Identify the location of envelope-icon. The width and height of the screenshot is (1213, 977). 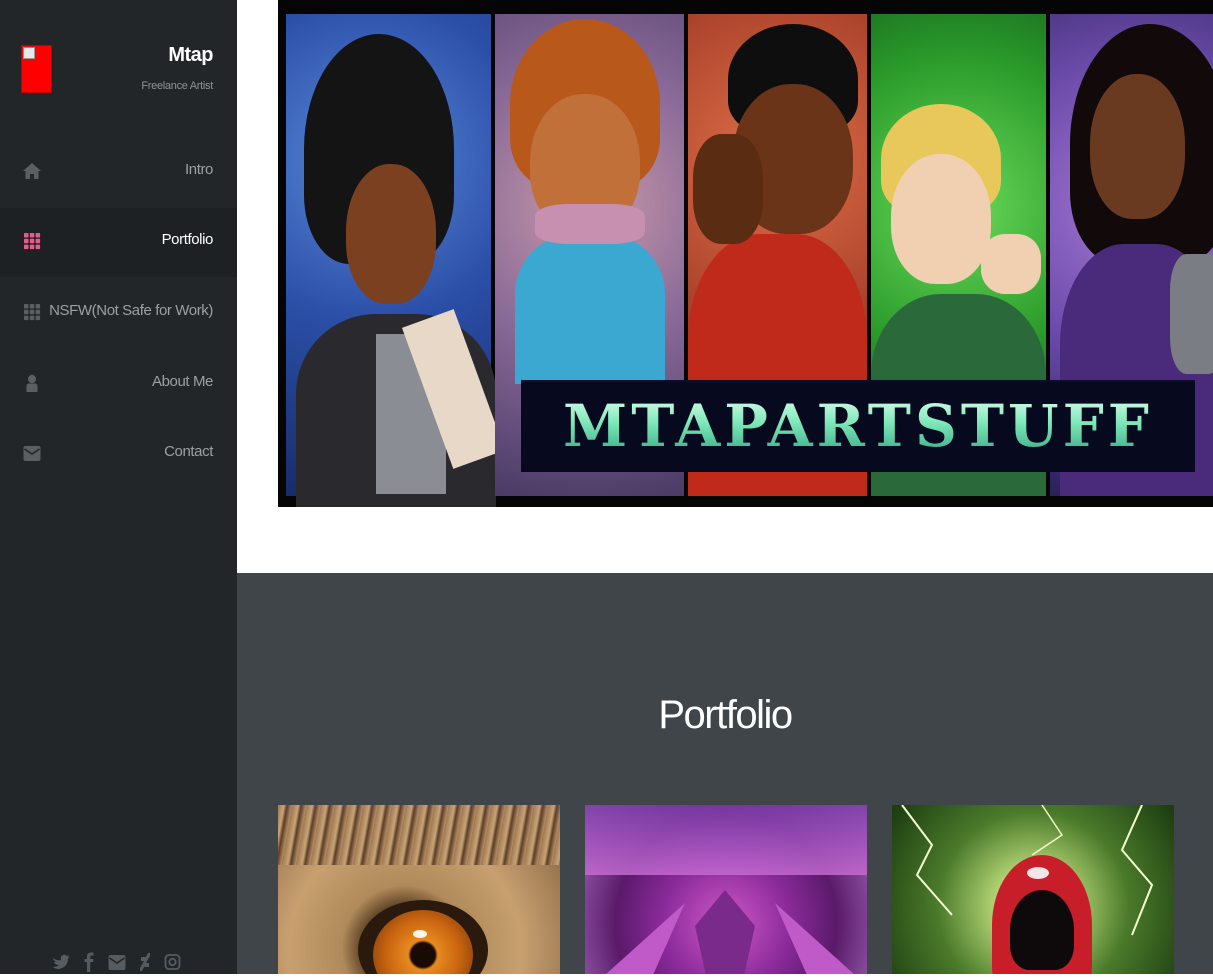
(32, 453).